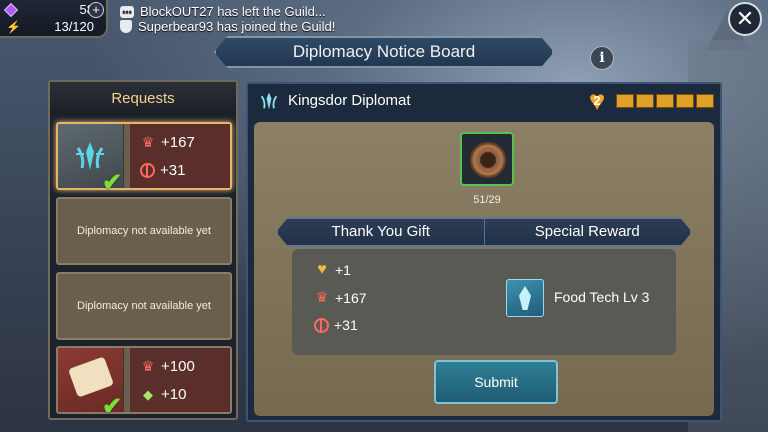  I want to click on reward-value: +167, so click(178, 142).